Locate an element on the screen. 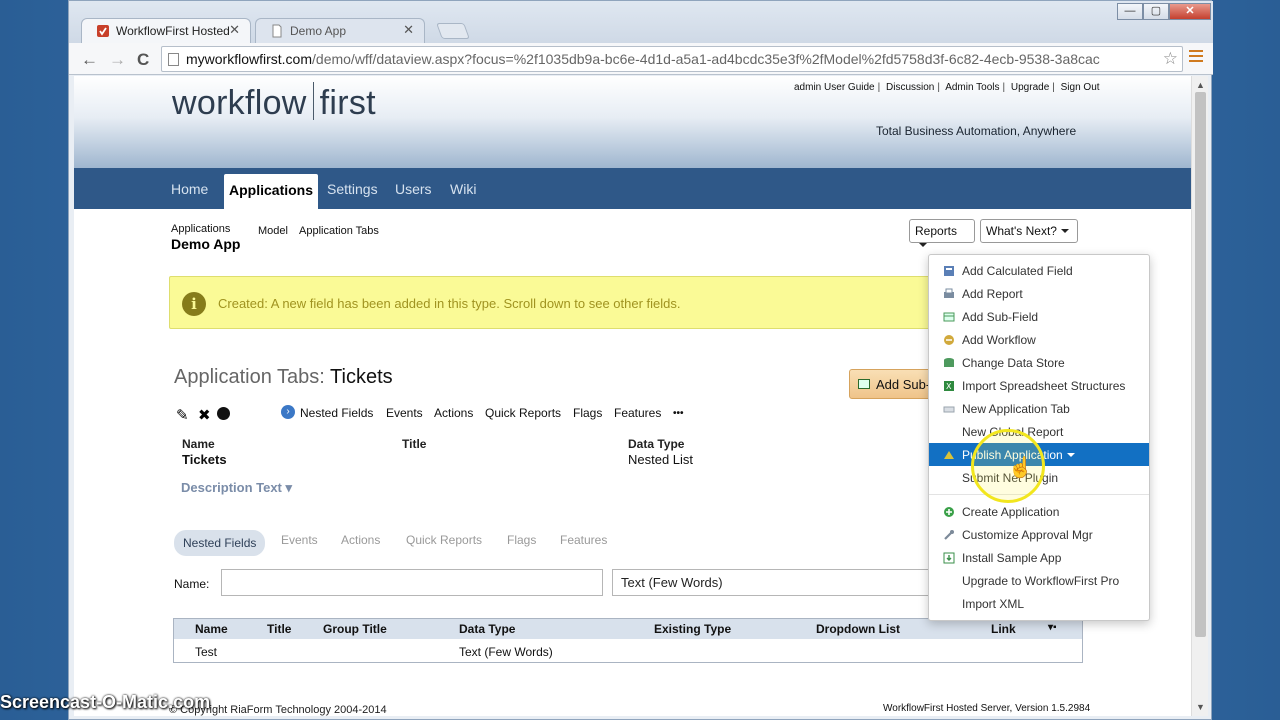  top-link-upgrade: Upgrade is located at coordinates (1030, 87).